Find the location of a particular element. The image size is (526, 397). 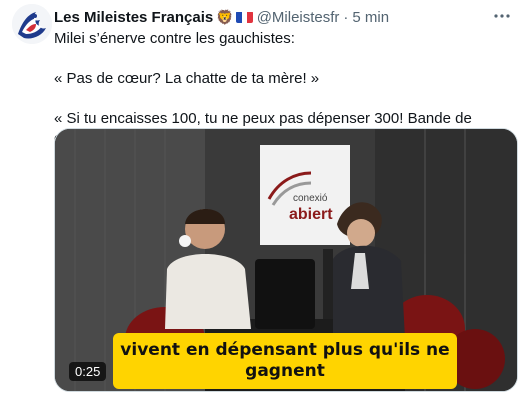

sign-text-2: abiert is located at coordinates (311, 214).